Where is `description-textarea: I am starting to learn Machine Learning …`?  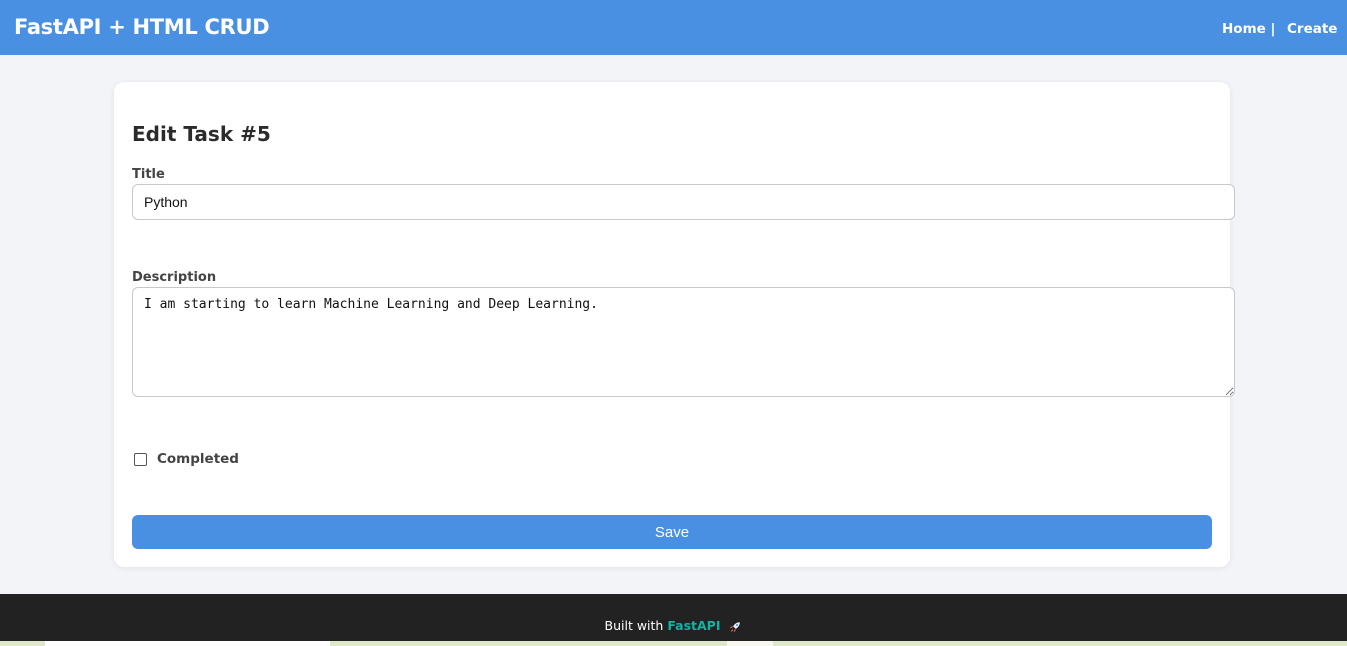
description-textarea: I am starting to learn Machine Learning … is located at coordinates (683, 342).